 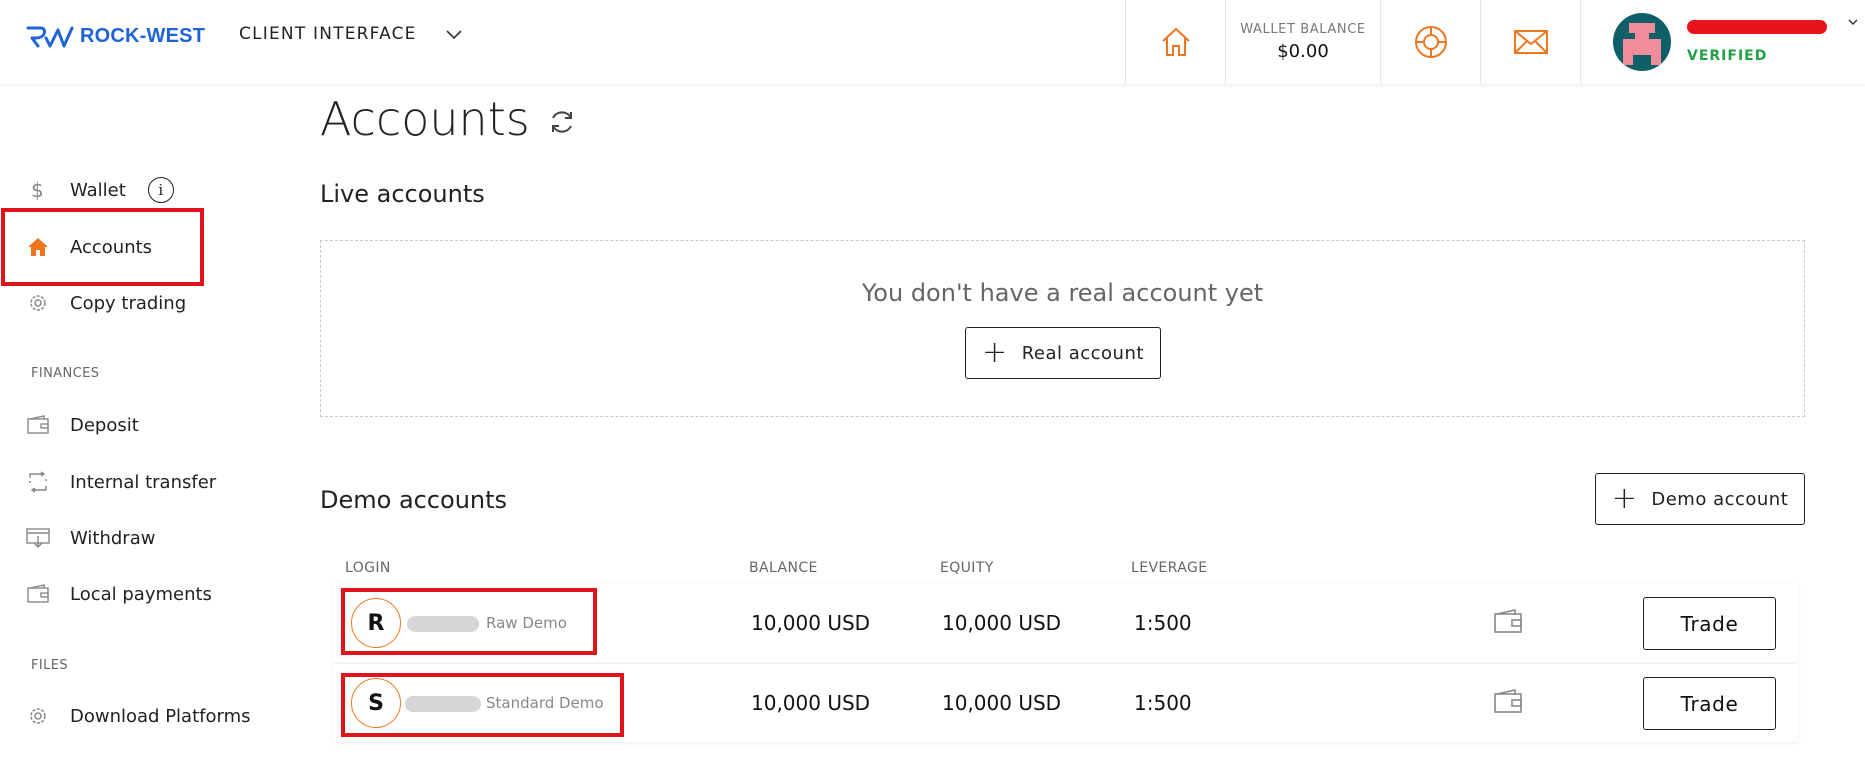 I want to click on brand-name: ROCK-WEST, so click(x=143, y=35).